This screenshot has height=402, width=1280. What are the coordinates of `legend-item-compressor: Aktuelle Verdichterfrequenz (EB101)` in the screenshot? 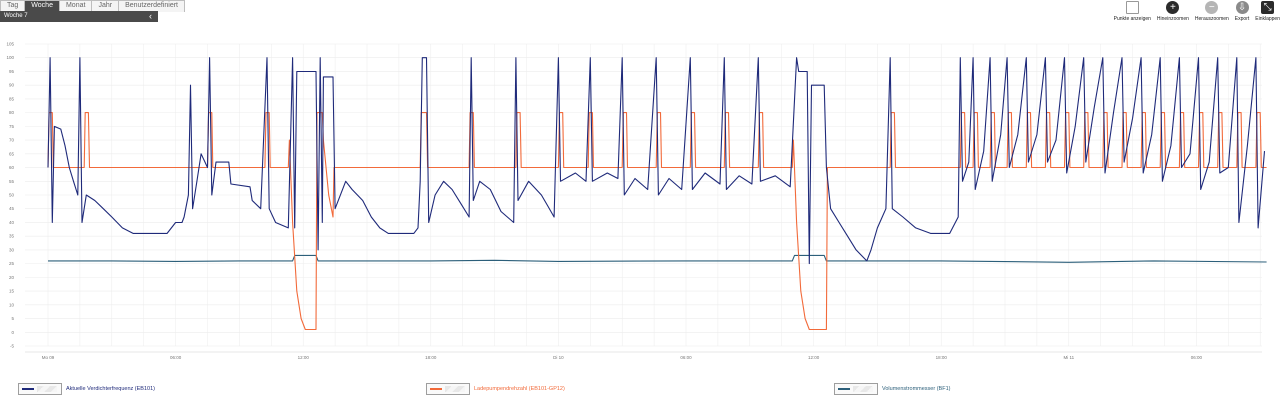 It's located at (86, 389).